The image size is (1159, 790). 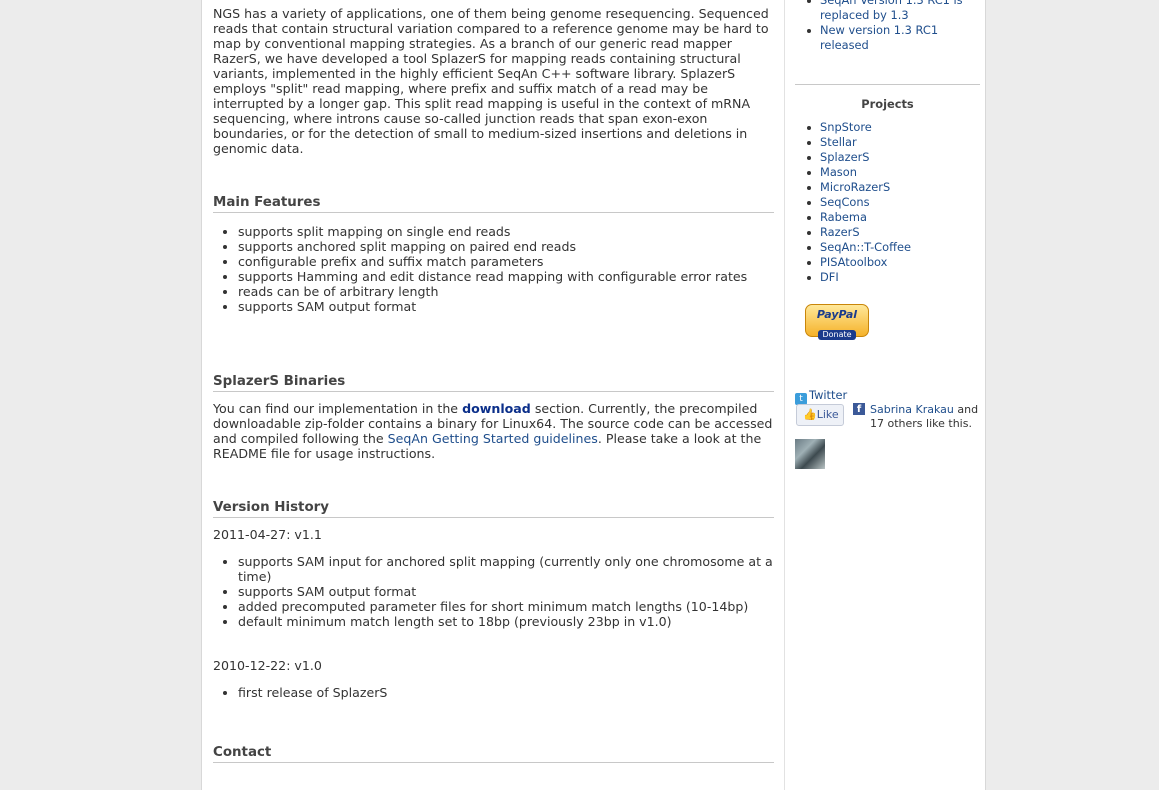 I want to click on facebook-like-button: 👍Like, so click(x=820, y=415).